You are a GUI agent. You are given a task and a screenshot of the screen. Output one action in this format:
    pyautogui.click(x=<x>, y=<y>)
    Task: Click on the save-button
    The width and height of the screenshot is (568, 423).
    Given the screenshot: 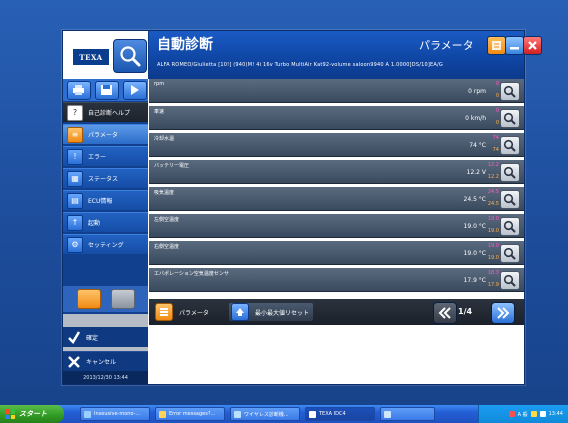 What is the action you would take?
    pyautogui.click(x=107, y=90)
    